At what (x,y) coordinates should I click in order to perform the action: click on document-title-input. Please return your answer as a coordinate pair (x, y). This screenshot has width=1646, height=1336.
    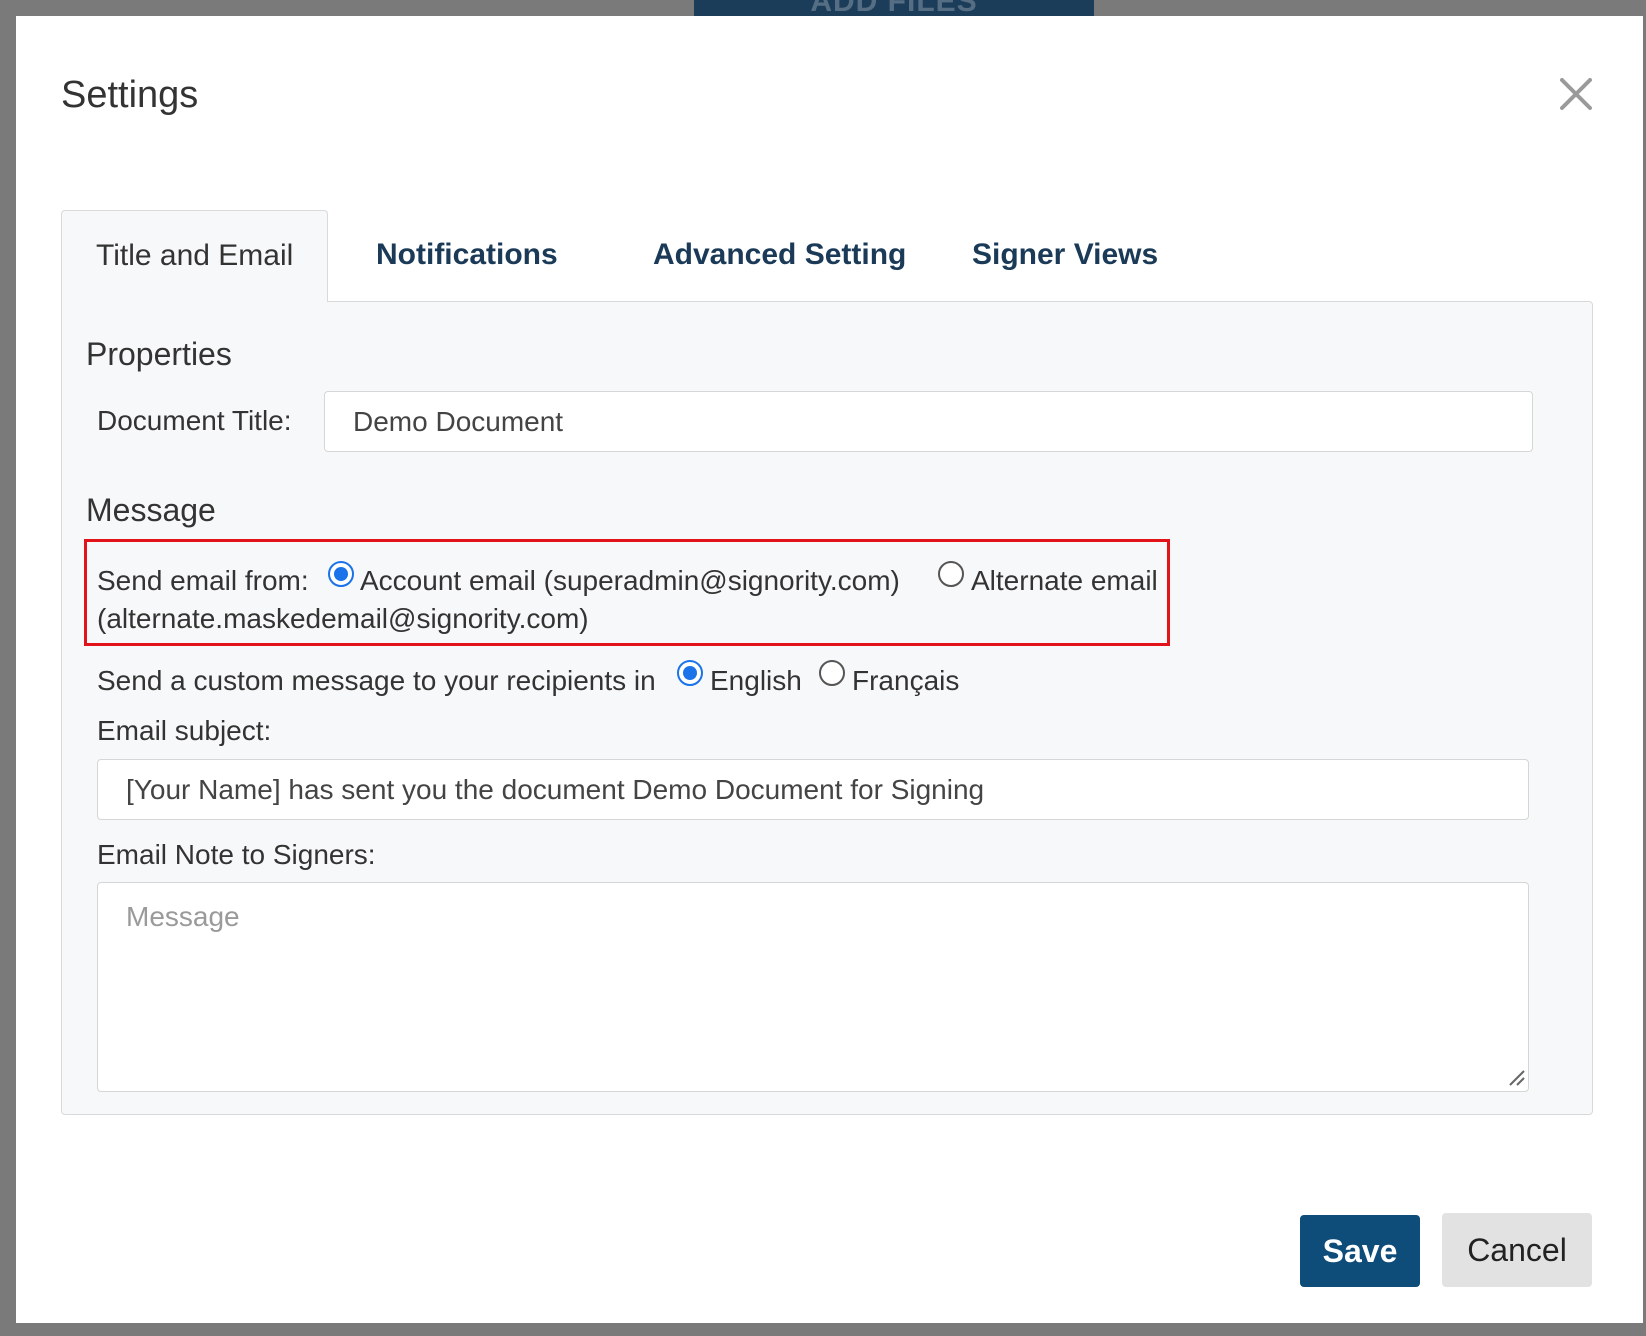
    Looking at the image, I should click on (928, 421).